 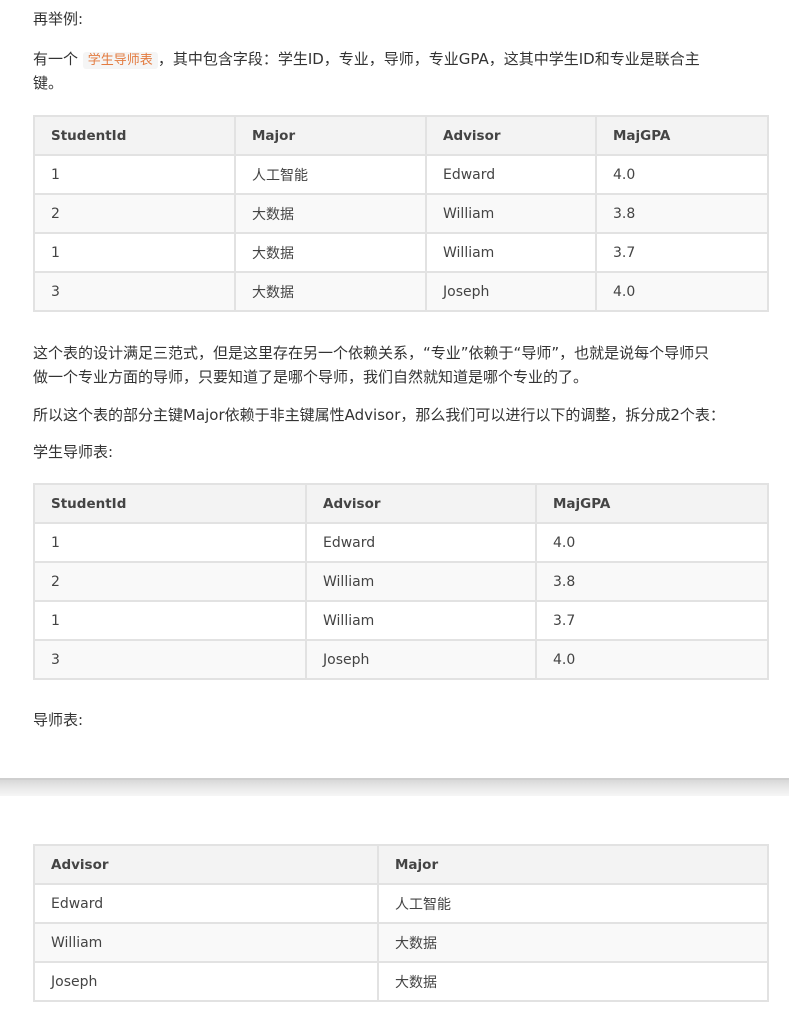 I want to click on table-row: 1 Edward 4.0, so click(x=401, y=542).